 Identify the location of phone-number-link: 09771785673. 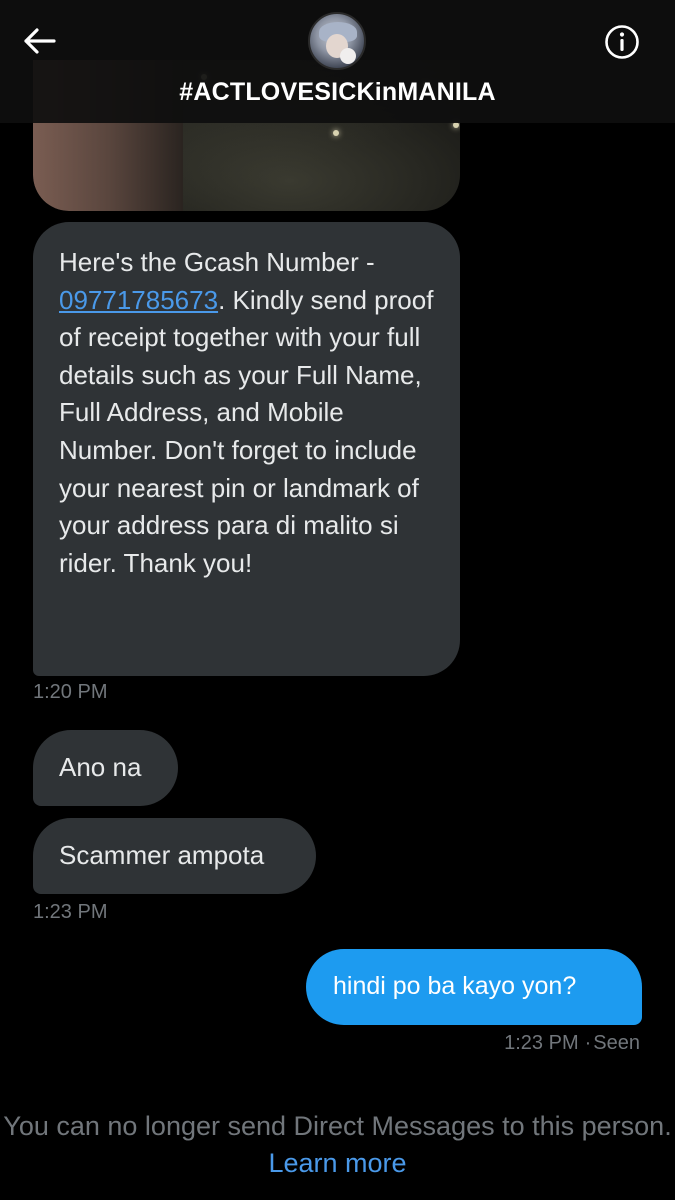
(138, 300).